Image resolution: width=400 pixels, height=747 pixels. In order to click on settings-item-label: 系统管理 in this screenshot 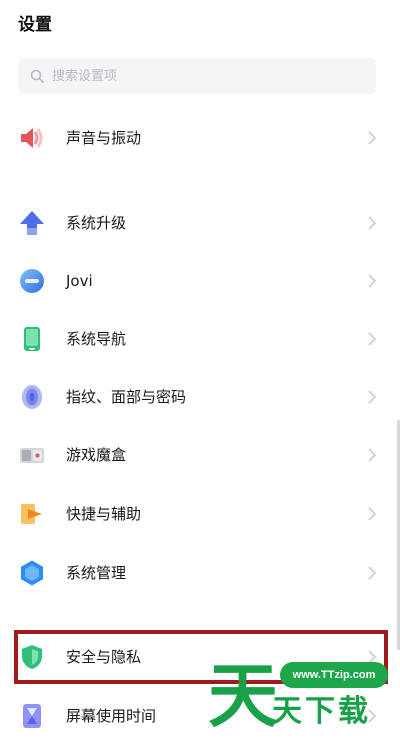, I will do `click(96, 573)`.